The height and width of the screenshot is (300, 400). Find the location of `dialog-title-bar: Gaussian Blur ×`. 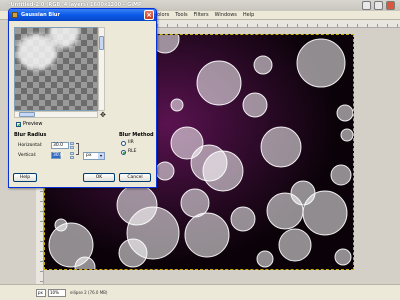

dialog-title-bar: Gaussian Blur × is located at coordinates (82, 15).